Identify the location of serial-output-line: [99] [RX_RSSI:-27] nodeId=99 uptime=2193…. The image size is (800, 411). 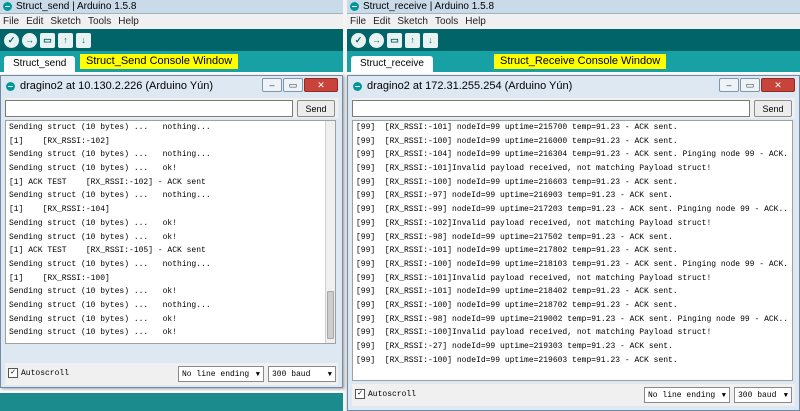
(514, 346).